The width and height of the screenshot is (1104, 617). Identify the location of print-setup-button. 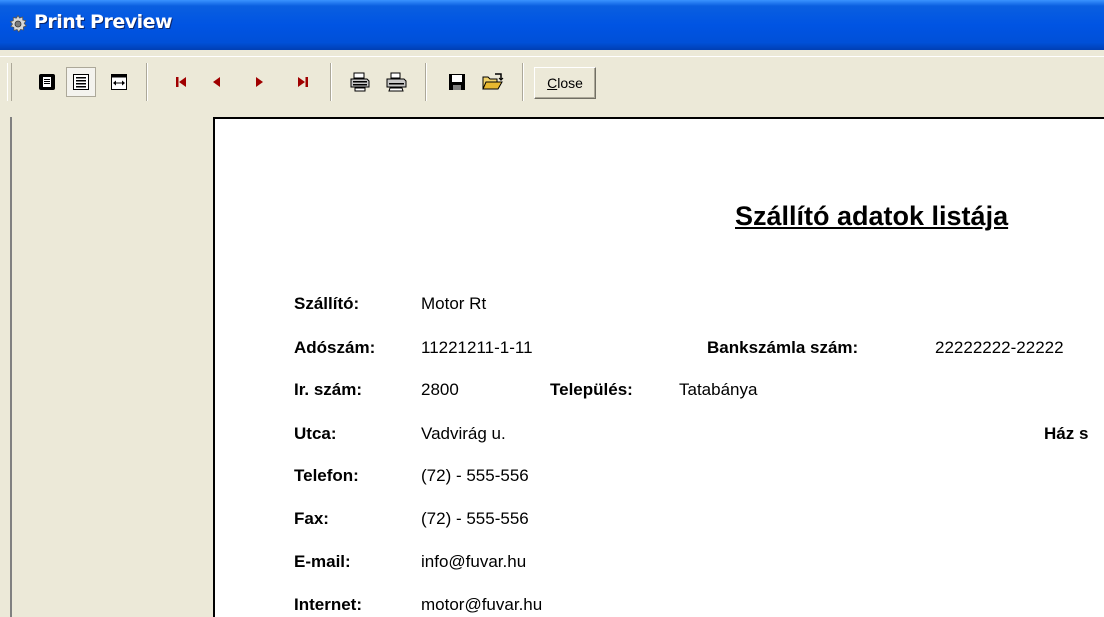
(360, 82).